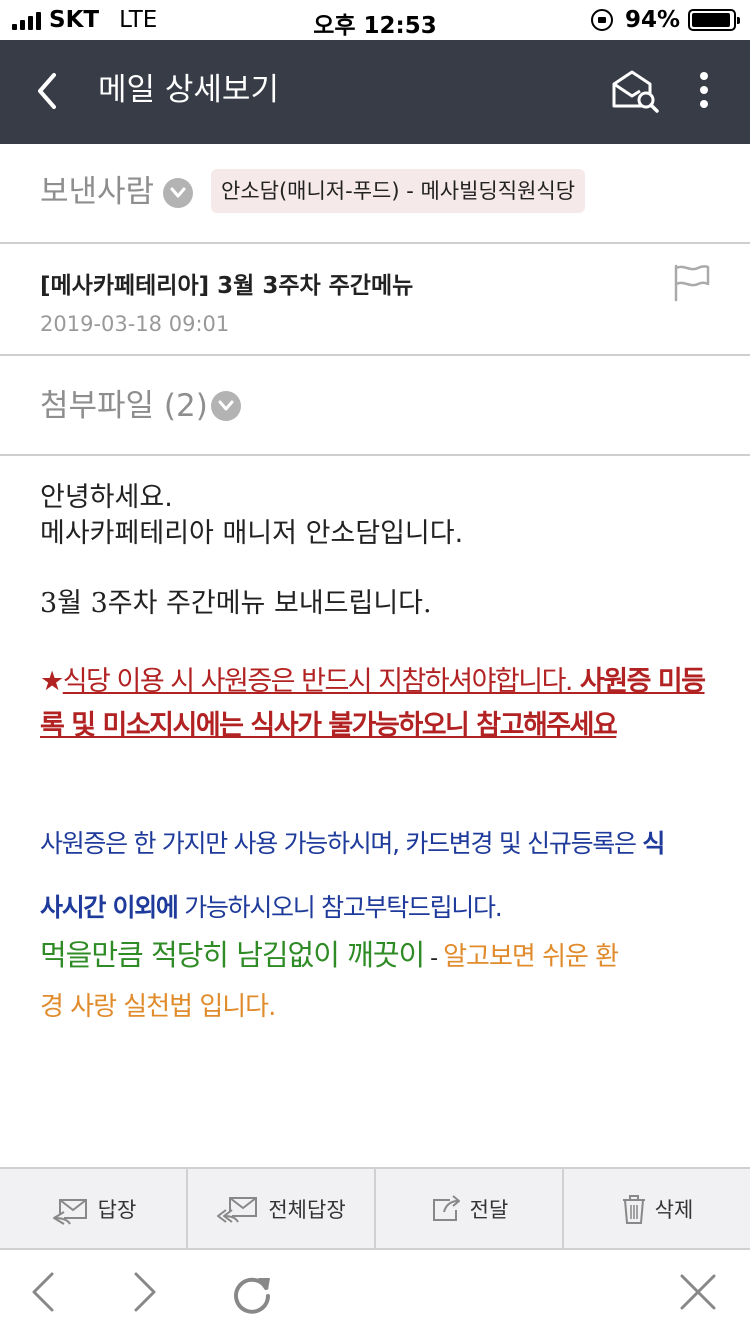  I want to click on subject-row: [메사카페테리아] 3월 3주차 주간메뉴 2019-03-18 09:01, so click(375, 300).